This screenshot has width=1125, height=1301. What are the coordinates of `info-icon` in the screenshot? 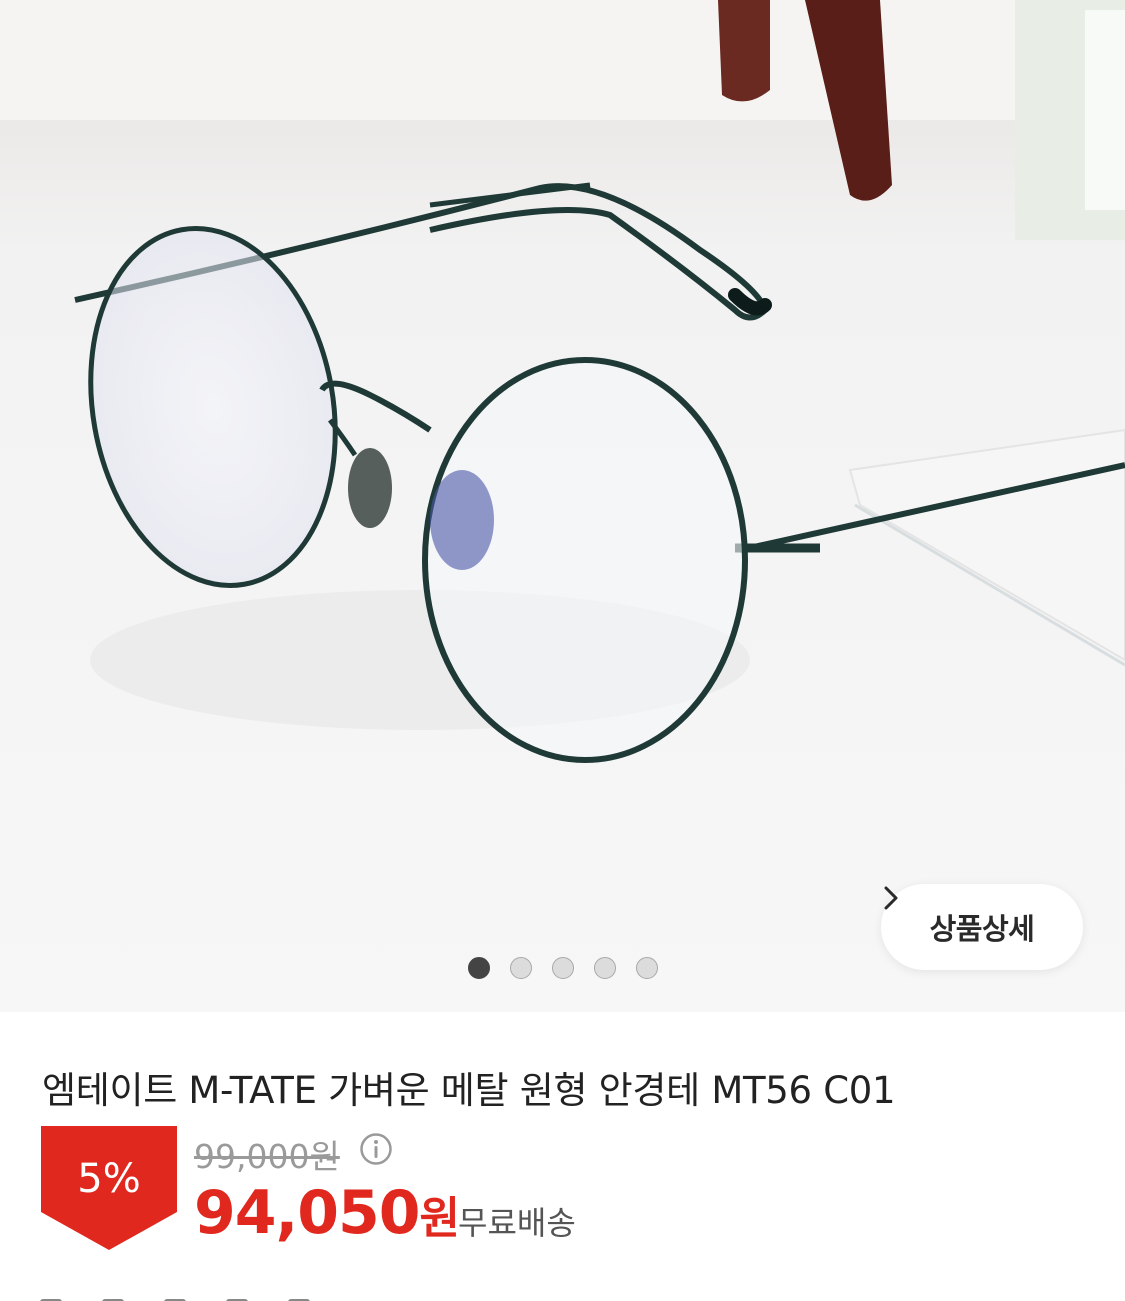 It's located at (376, 1149).